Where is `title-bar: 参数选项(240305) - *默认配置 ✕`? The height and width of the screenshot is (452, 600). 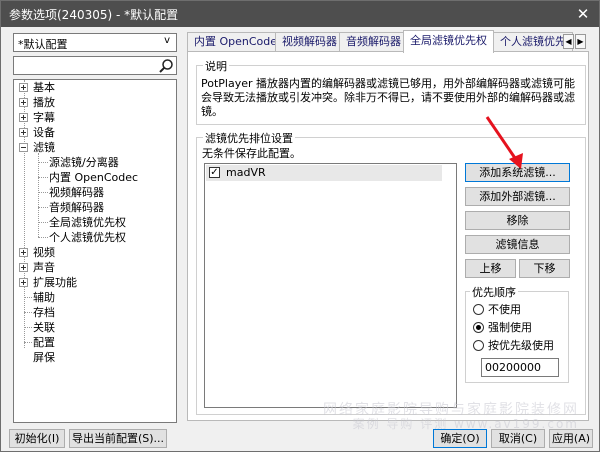
title-bar: 参数选项(240305) - *默认配置 ✕ is located at coordinates (300, 14).